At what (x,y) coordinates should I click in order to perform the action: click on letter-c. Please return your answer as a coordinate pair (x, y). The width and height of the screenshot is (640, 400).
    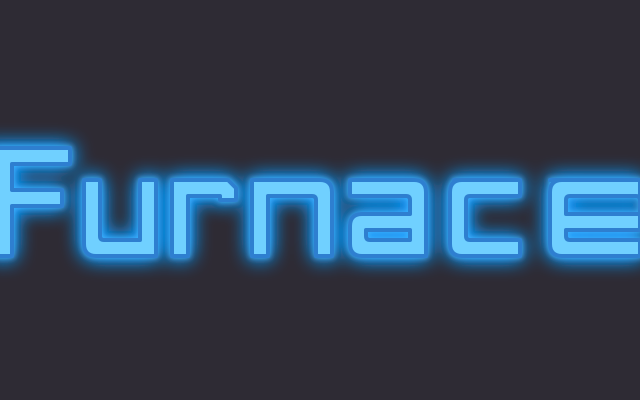
    Looking at the image, I should click on (485, 218).